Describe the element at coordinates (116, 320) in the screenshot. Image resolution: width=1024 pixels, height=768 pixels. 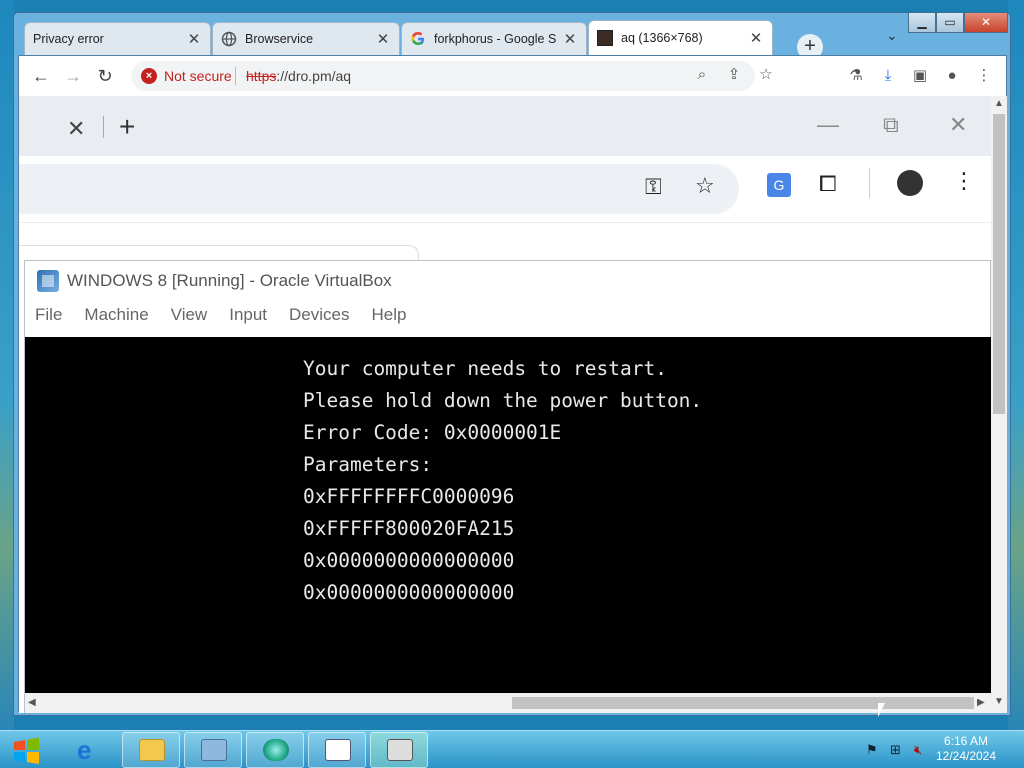
I see `menu-machine: Machine` at that location.